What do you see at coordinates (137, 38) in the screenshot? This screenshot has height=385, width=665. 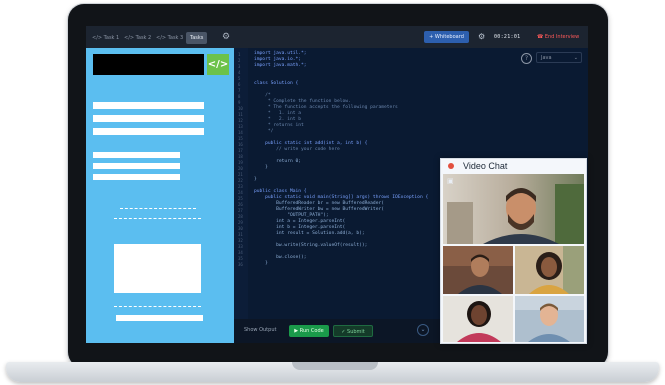 I see `tab-task-2: </> Task 2` at bounding box center [137, 38].